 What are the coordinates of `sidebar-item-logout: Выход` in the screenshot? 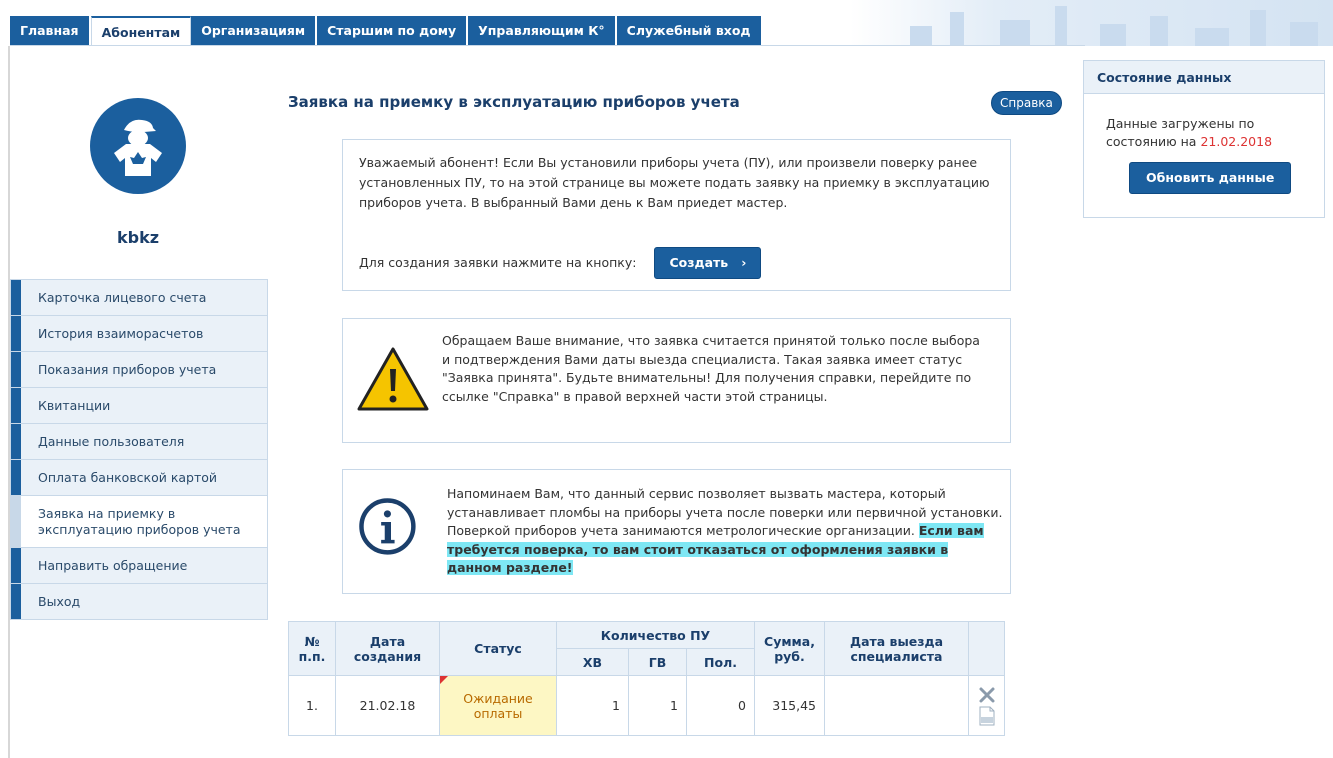 It's located at (139, 602).